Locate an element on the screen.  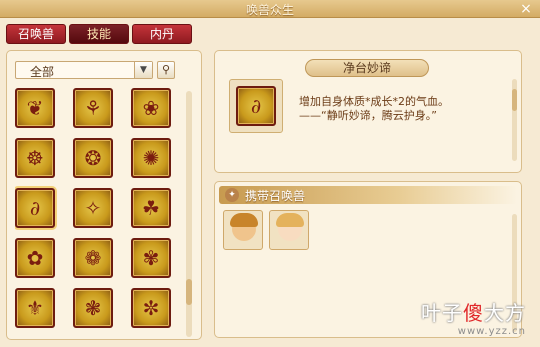
tab-inner-elixir: 内丹 is located at coordinates (162, 34).